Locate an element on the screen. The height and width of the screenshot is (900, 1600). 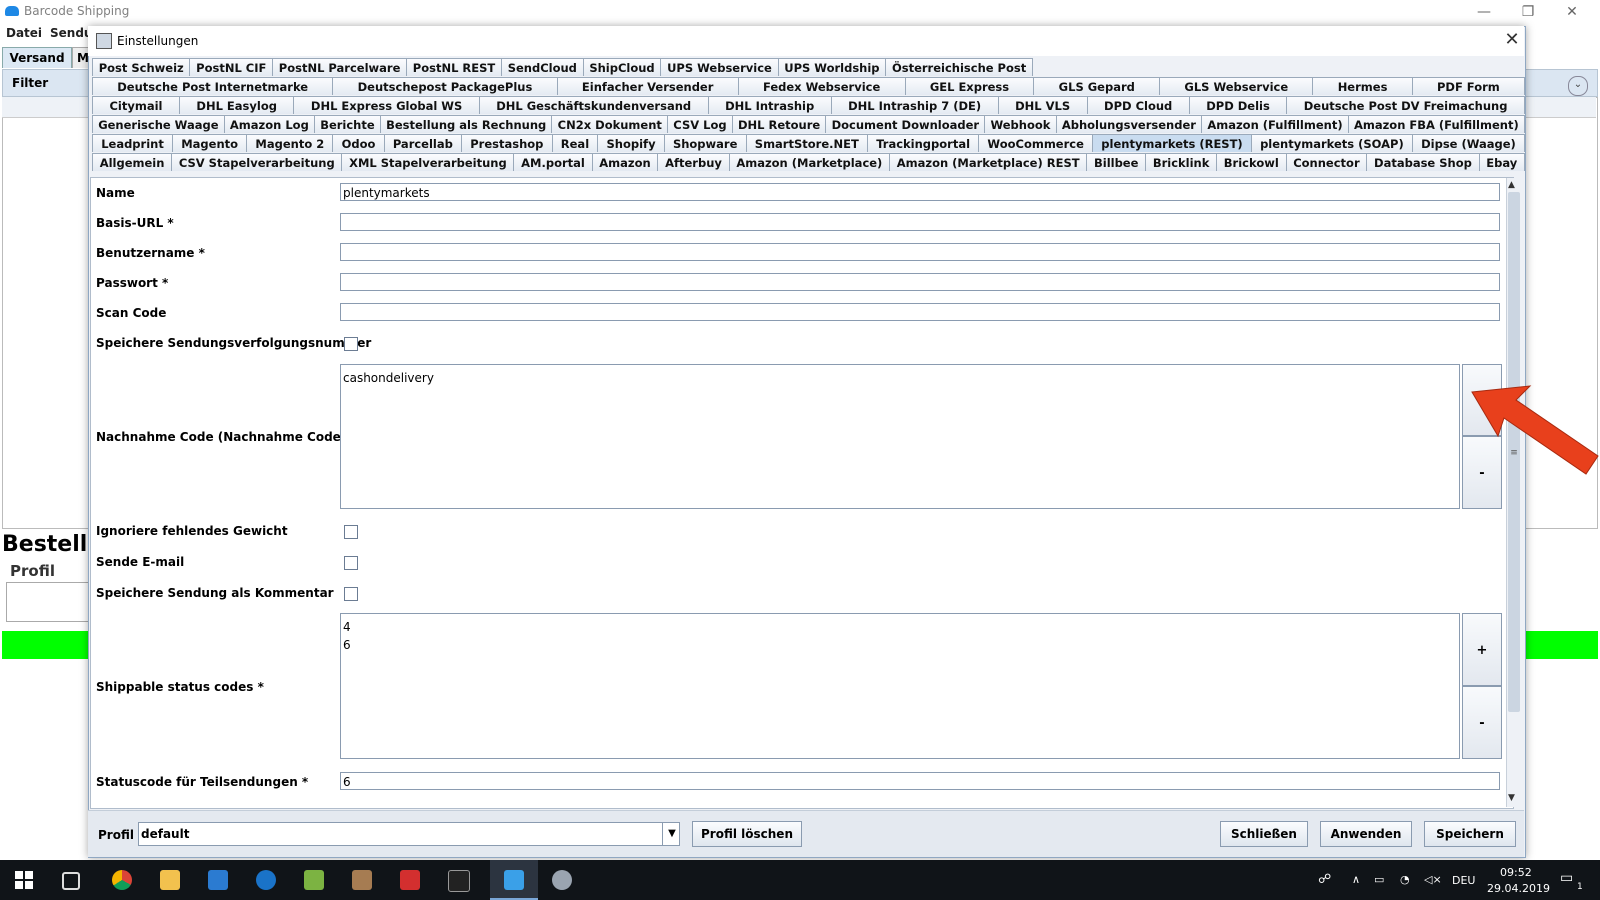
chevron-up-icon: ∧ is located at coordinates (1356, 879).